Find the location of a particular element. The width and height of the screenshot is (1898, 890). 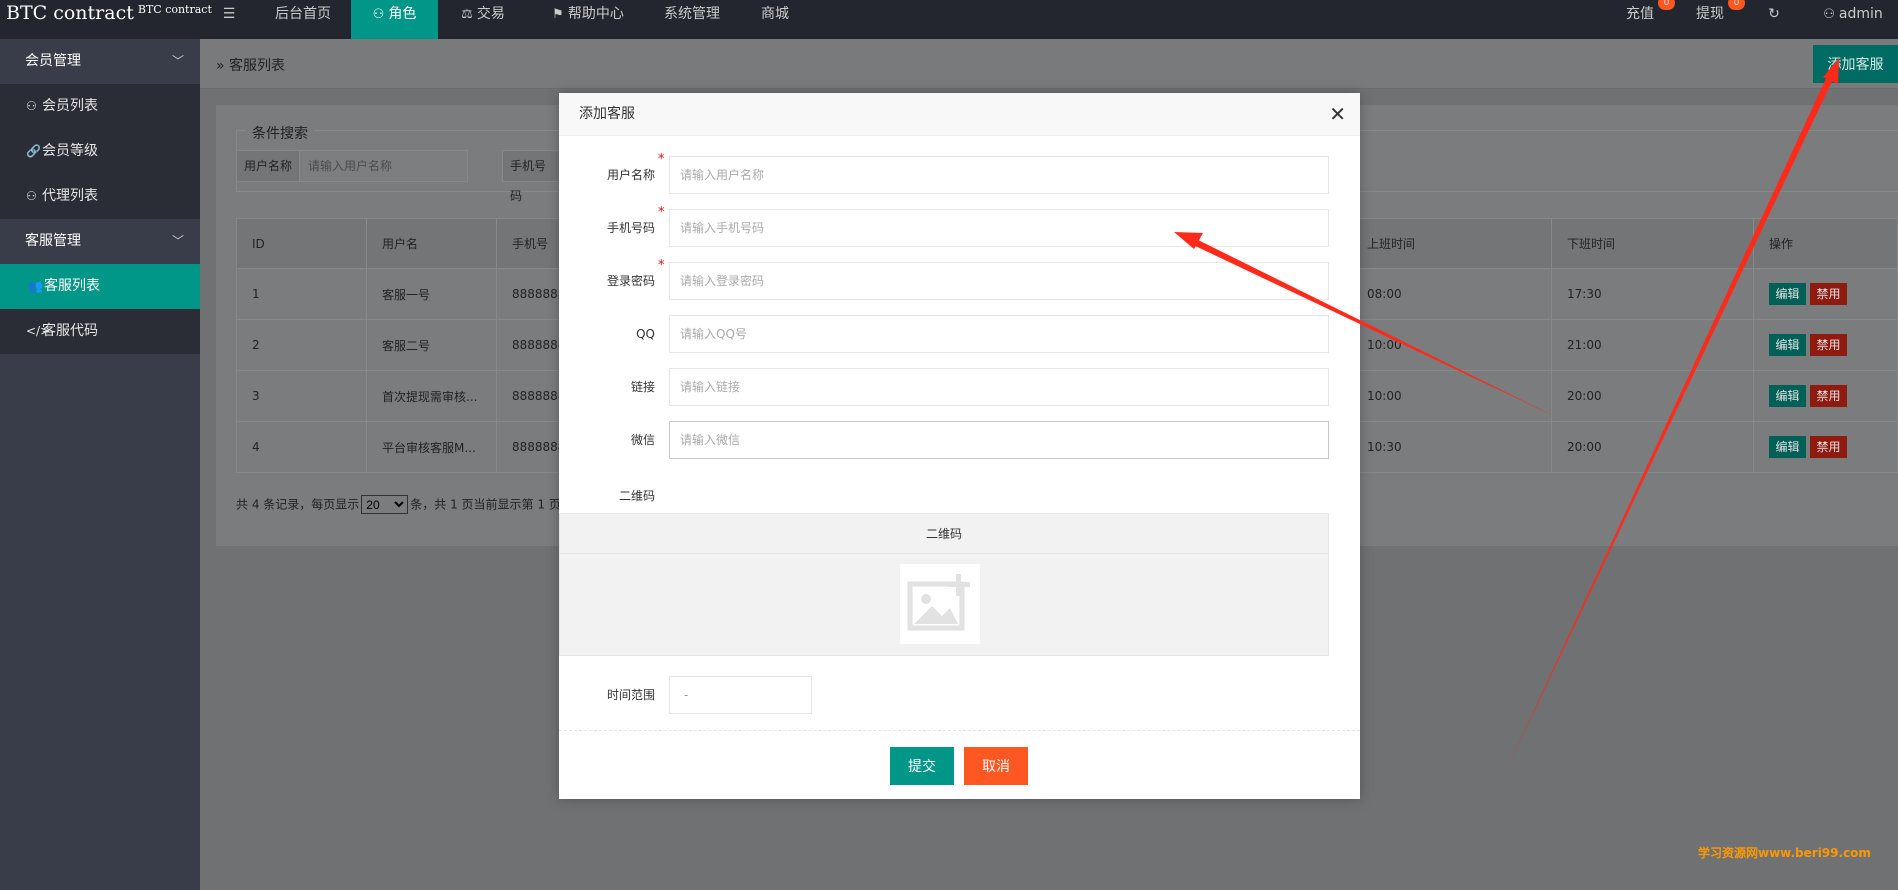

phone-input is located at coordinates (999, 228).